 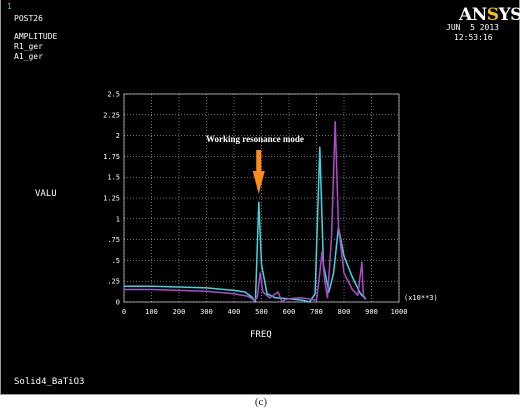 I want to click on x-tick-label: 900, so click(x=371, y=312).